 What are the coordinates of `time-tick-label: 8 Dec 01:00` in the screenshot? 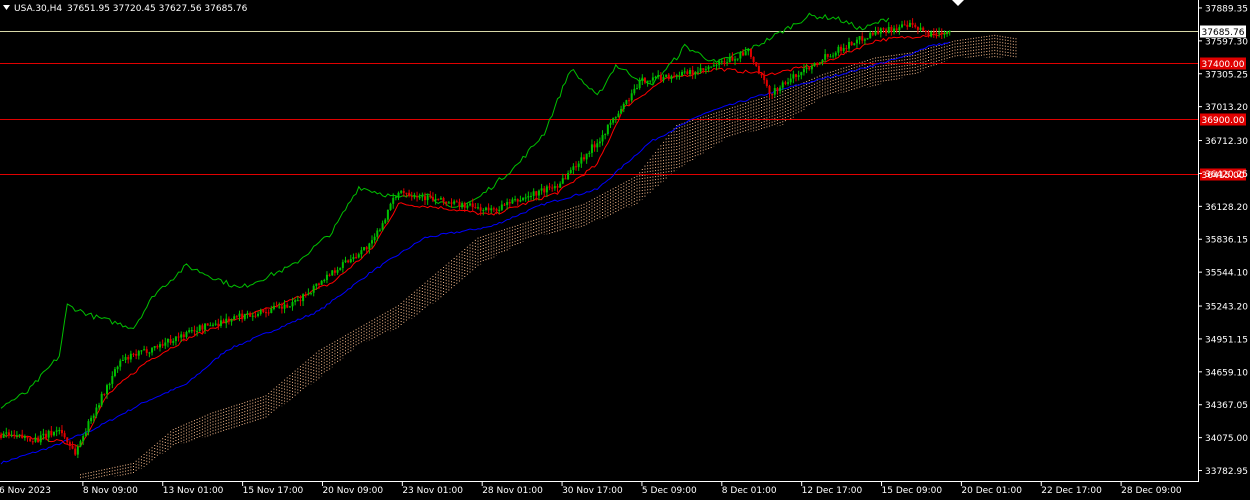 It's located at (749, 491).